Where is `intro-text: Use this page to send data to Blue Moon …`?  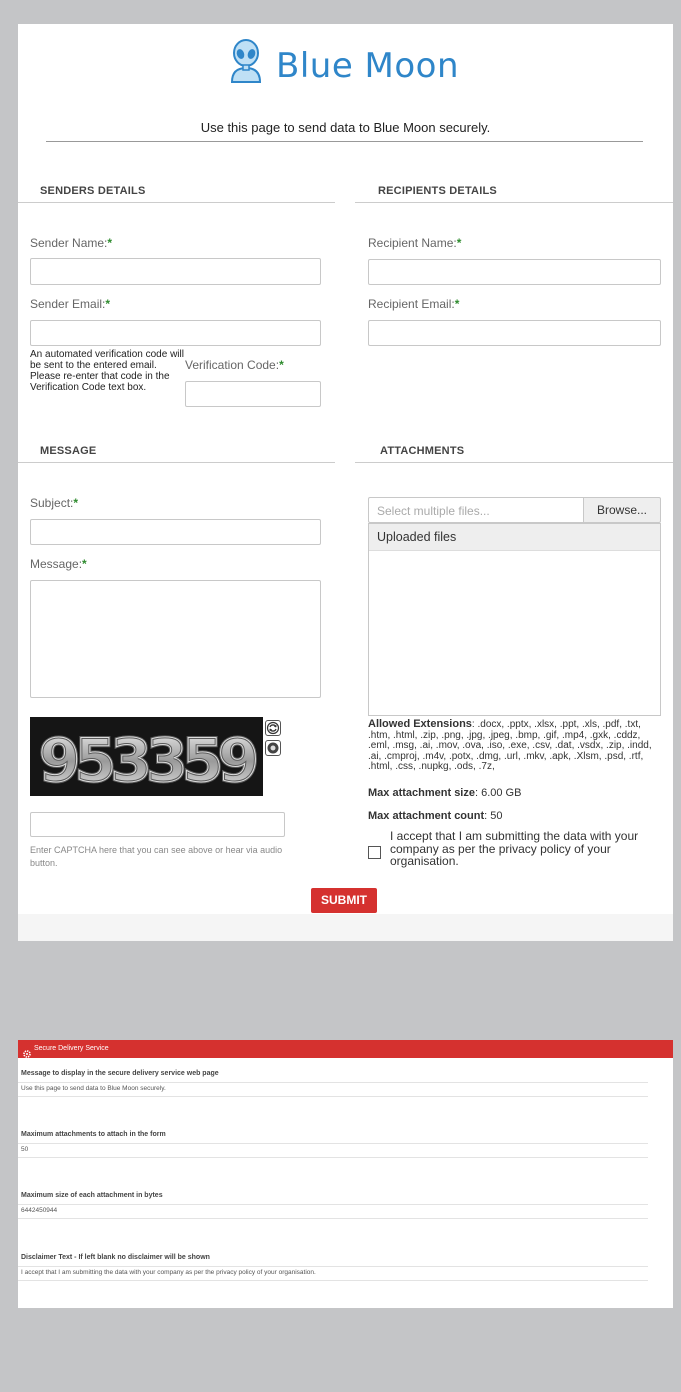 intro-text: Use this page to send data to Blue Moon … is located at coordinates (345, 127).